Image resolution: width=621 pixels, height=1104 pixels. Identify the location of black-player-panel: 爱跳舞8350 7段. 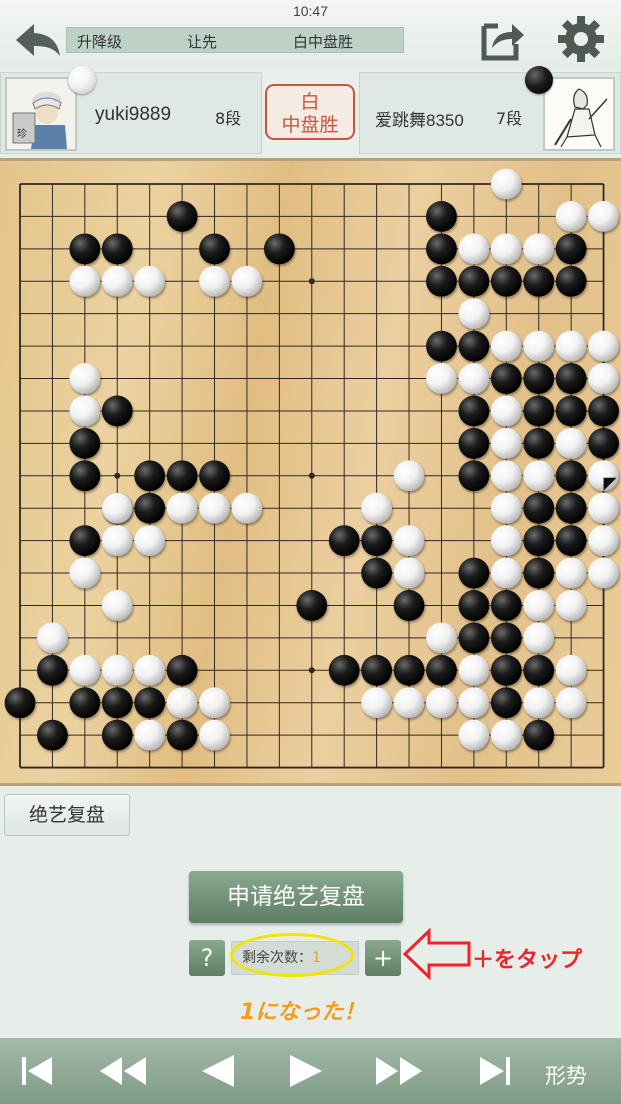
(490, 113).